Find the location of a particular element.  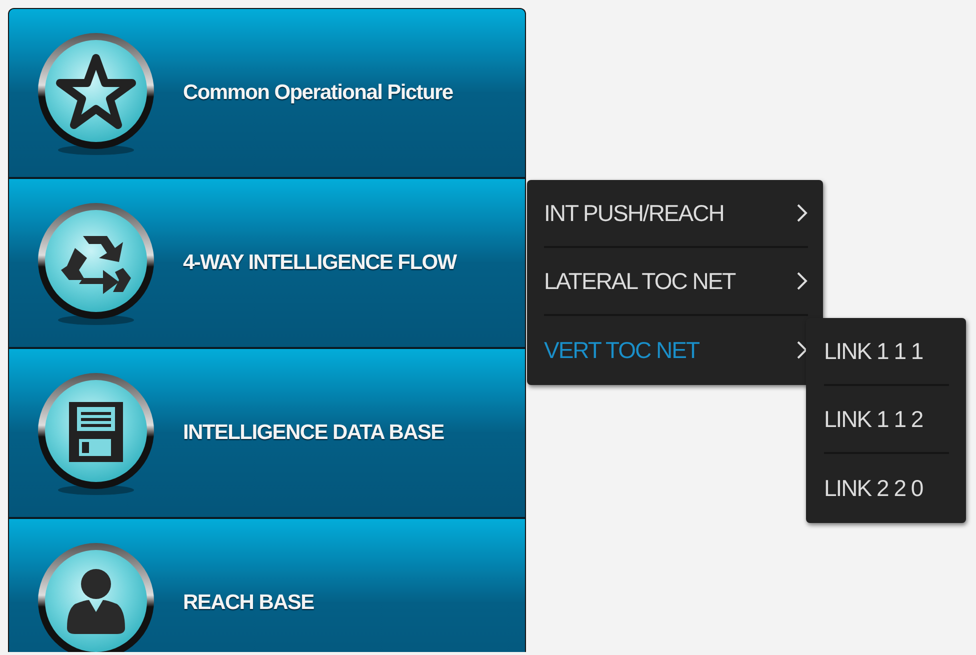

menu-item: LINK 2 2 0 is located at coordinates (886, 488).